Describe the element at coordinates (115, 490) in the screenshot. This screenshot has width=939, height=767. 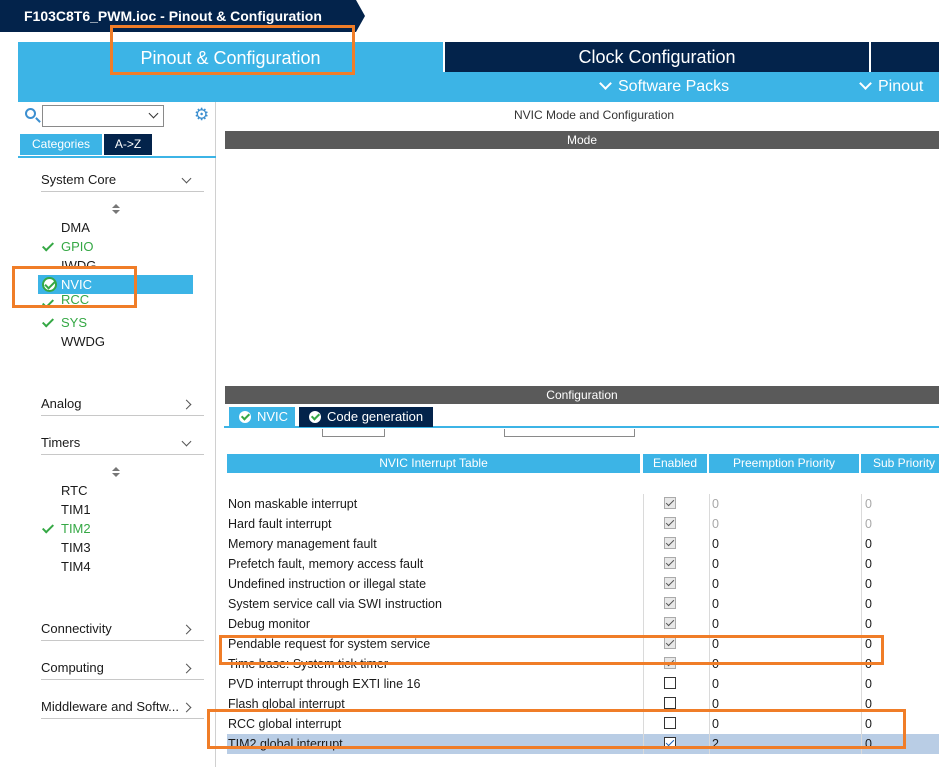
I see `sidebar-item-rtc: RTC` at that location.